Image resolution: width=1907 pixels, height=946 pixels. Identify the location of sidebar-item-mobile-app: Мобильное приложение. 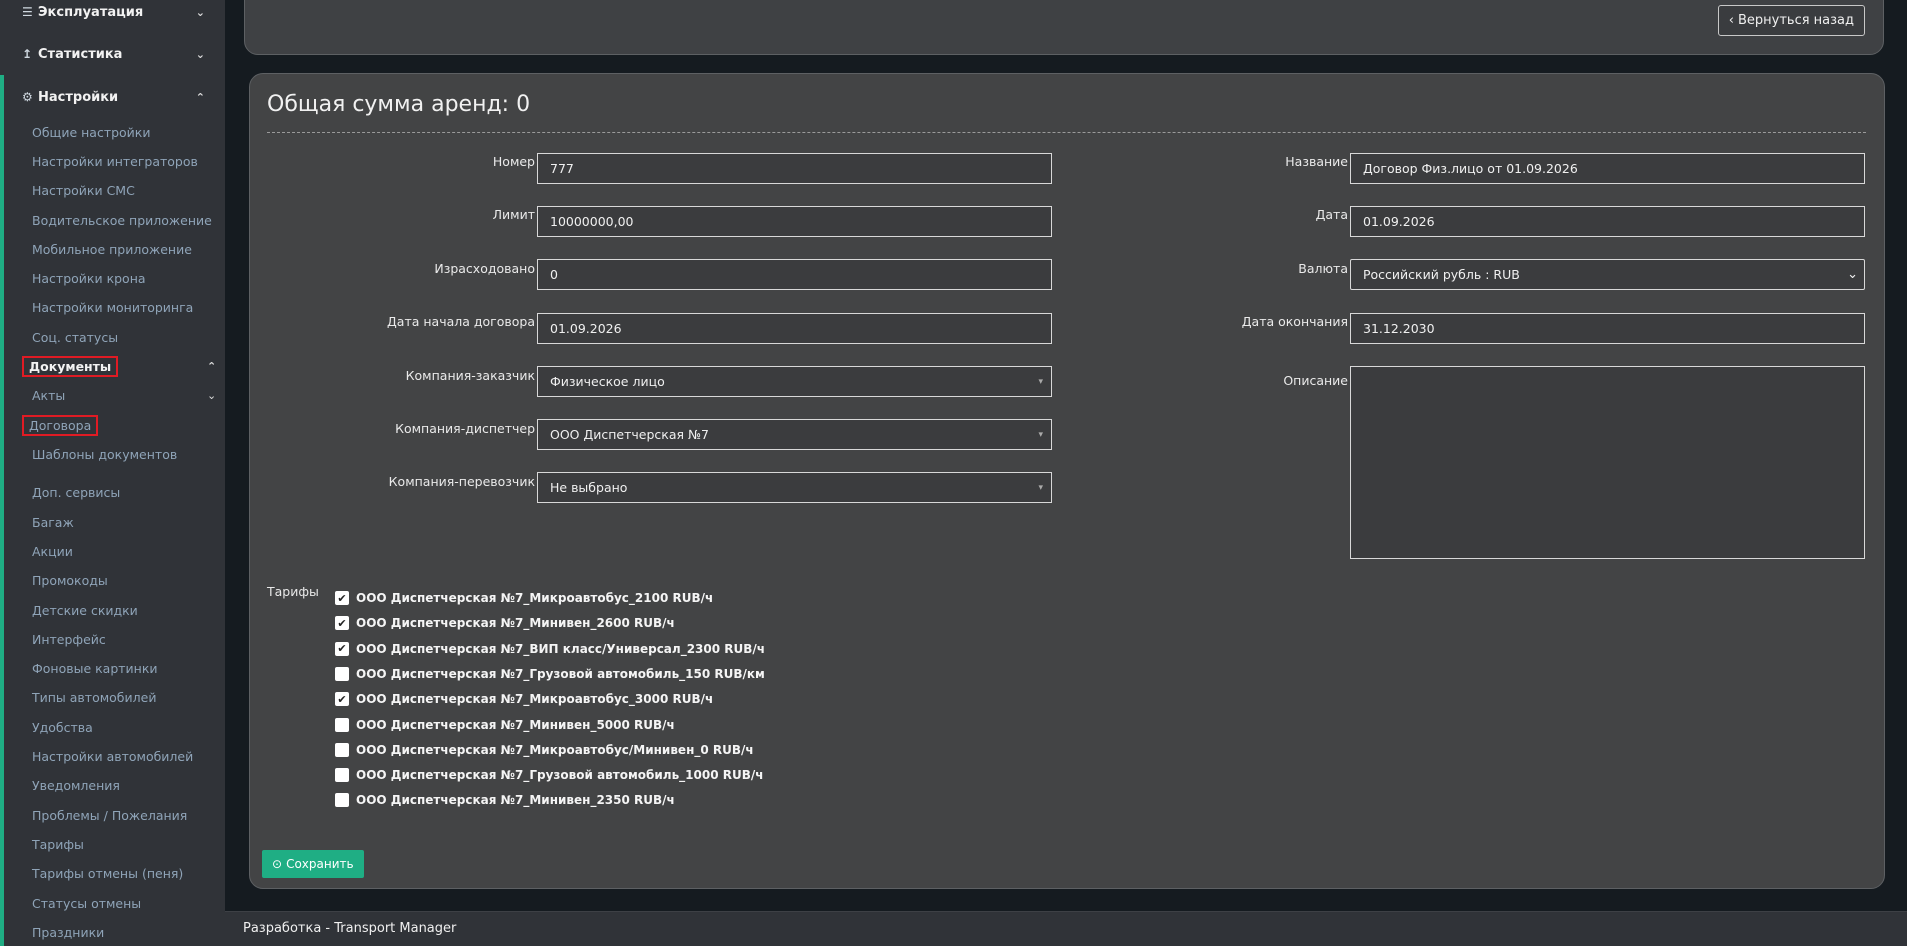
(112, 250).